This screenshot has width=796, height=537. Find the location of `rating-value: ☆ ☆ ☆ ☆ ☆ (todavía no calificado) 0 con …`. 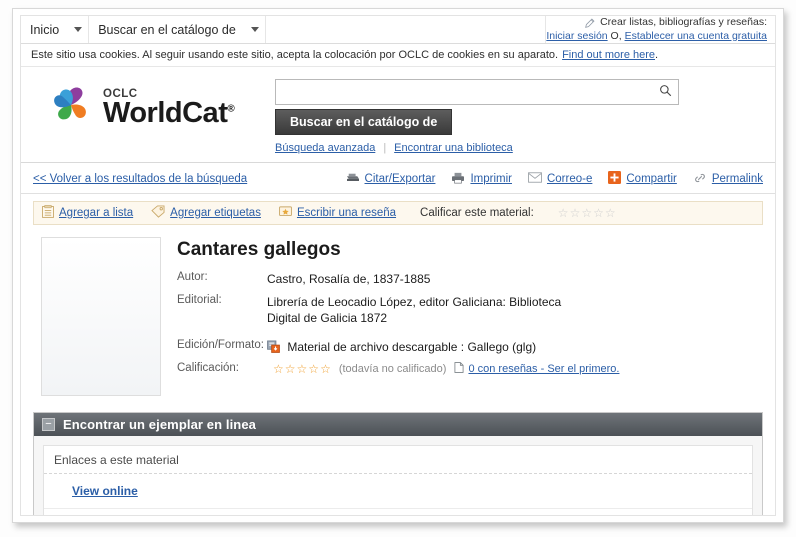

rating-value: ☆ ☆ ☆ ☆ ☆ (todavía no calificado) 0 con … is located at coordinates (443, 368).